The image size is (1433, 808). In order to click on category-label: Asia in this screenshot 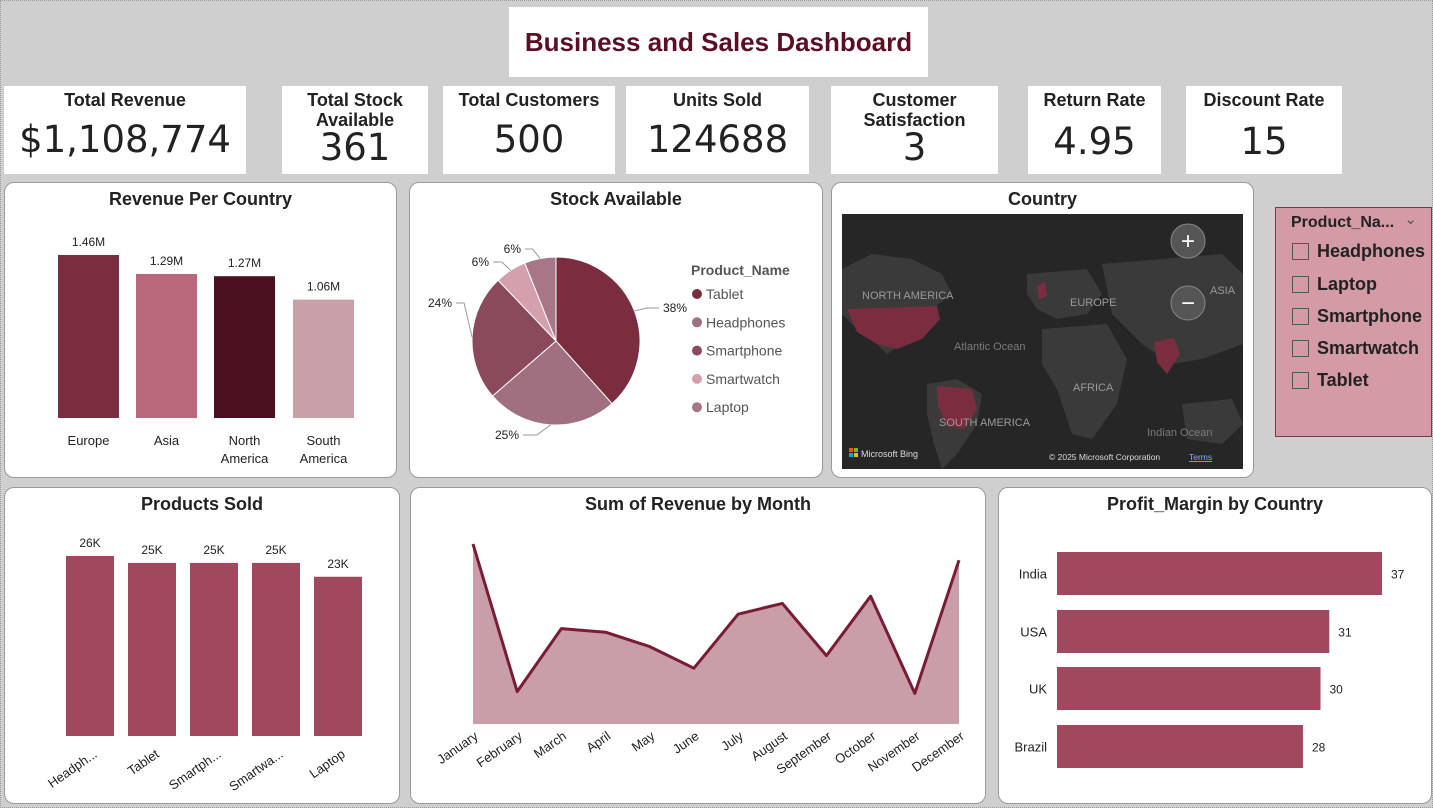, I will do `click(167, 440)`.